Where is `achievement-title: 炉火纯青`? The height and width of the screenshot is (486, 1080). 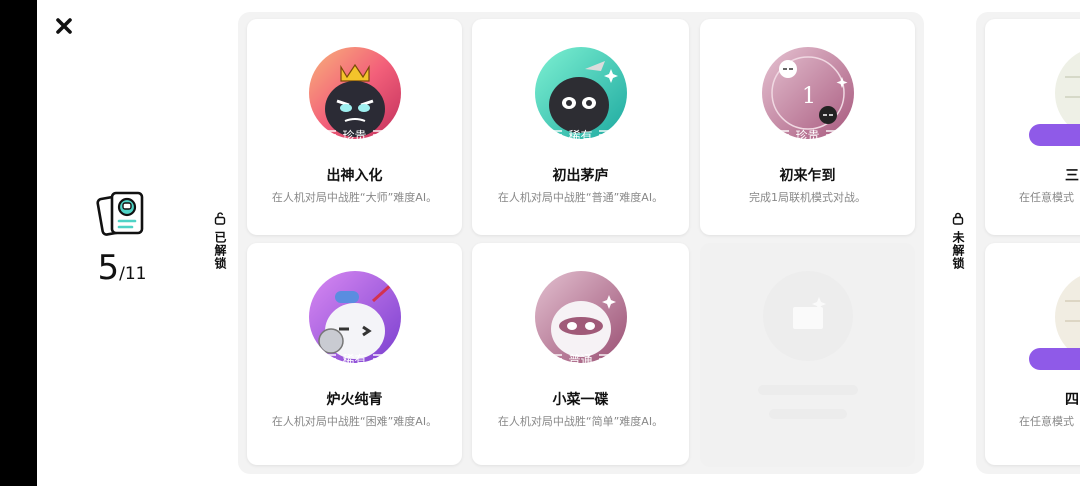 achievement-title: 炉火纯青 is located at coordinates (354, 400).